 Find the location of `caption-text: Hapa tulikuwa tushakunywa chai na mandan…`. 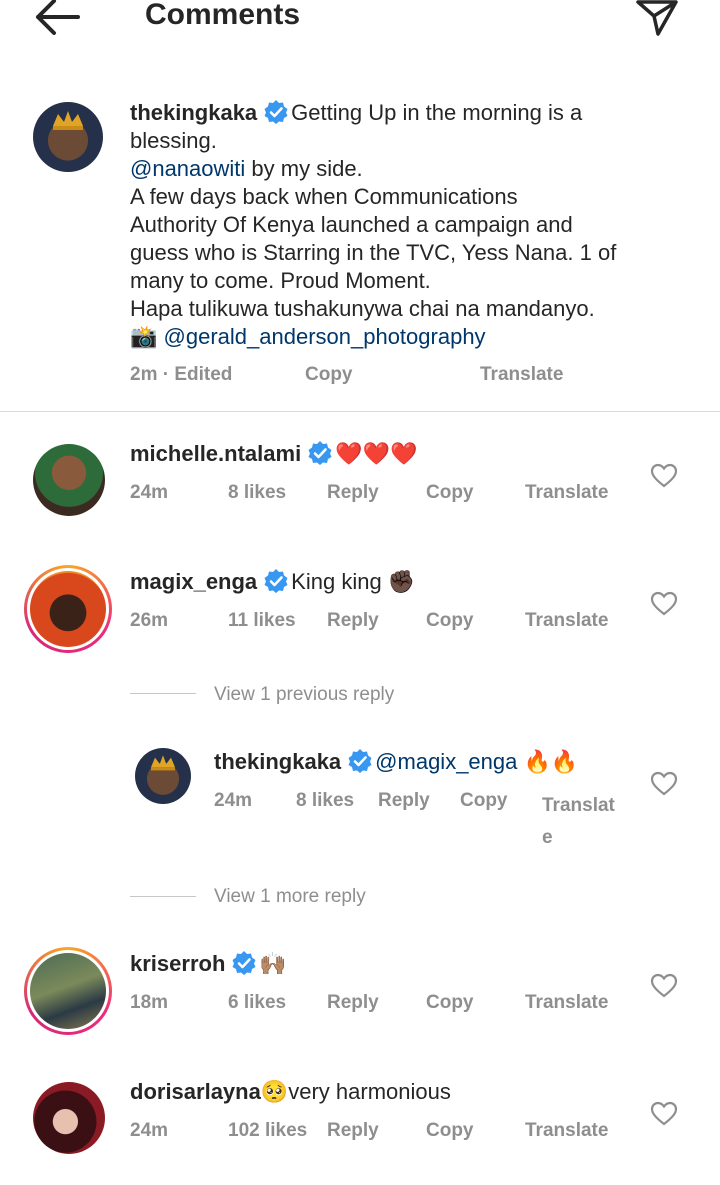

caption-text: Hapa tulikuwa tushakunywa chai na mandan… is located at coordinates (362, 308).